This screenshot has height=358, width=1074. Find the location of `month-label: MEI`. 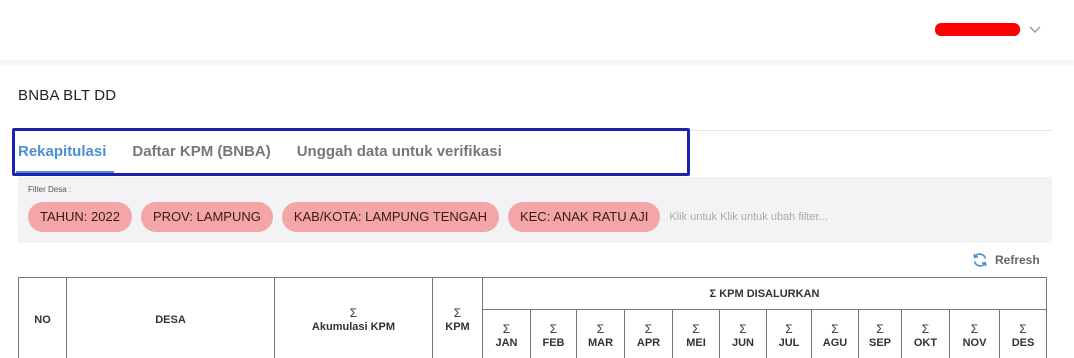

month-label: MEI is located at coordinates (696, 343).